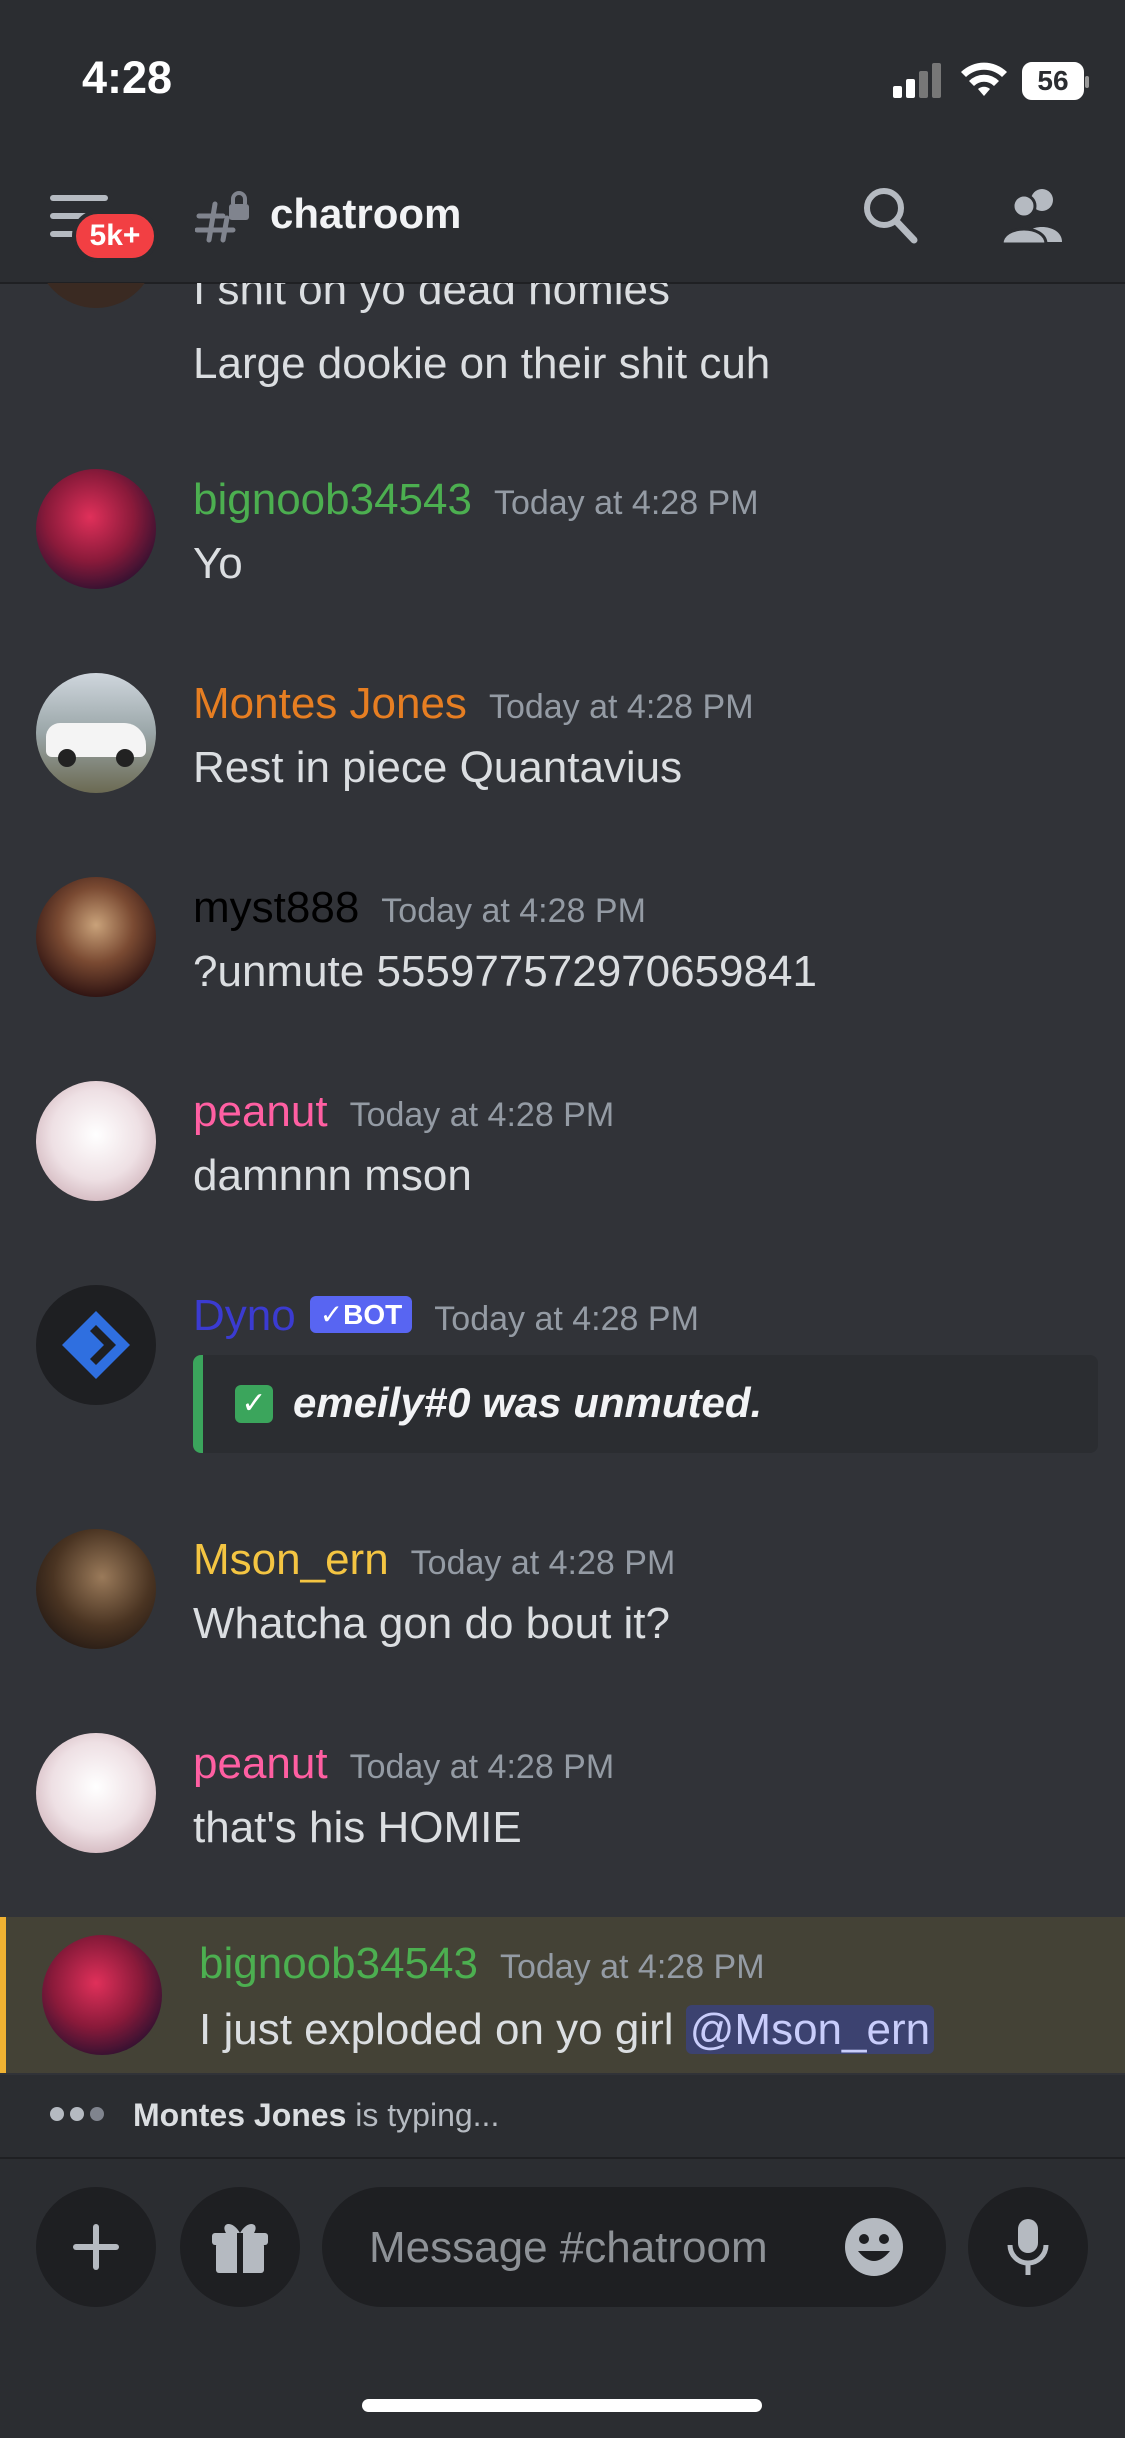 This screenshot has height=2438, width=1125. Describe the element at coordinates (240, 2115) in the screenshot. I see `typing-user: Montes Jones` at that location.